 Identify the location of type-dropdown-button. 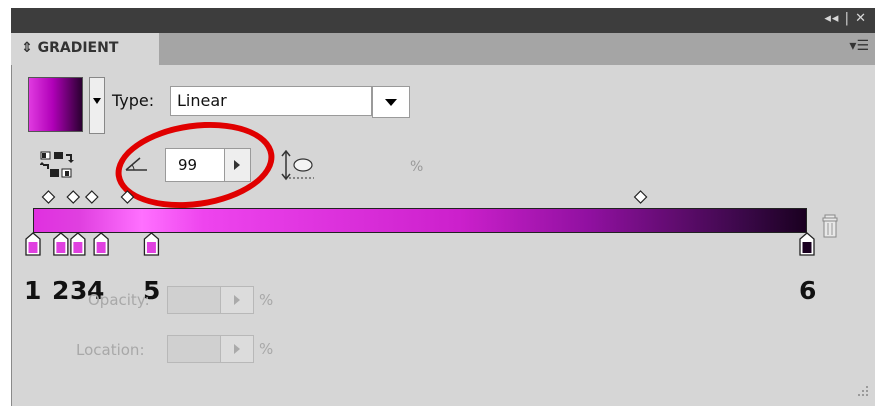
(391, 102).